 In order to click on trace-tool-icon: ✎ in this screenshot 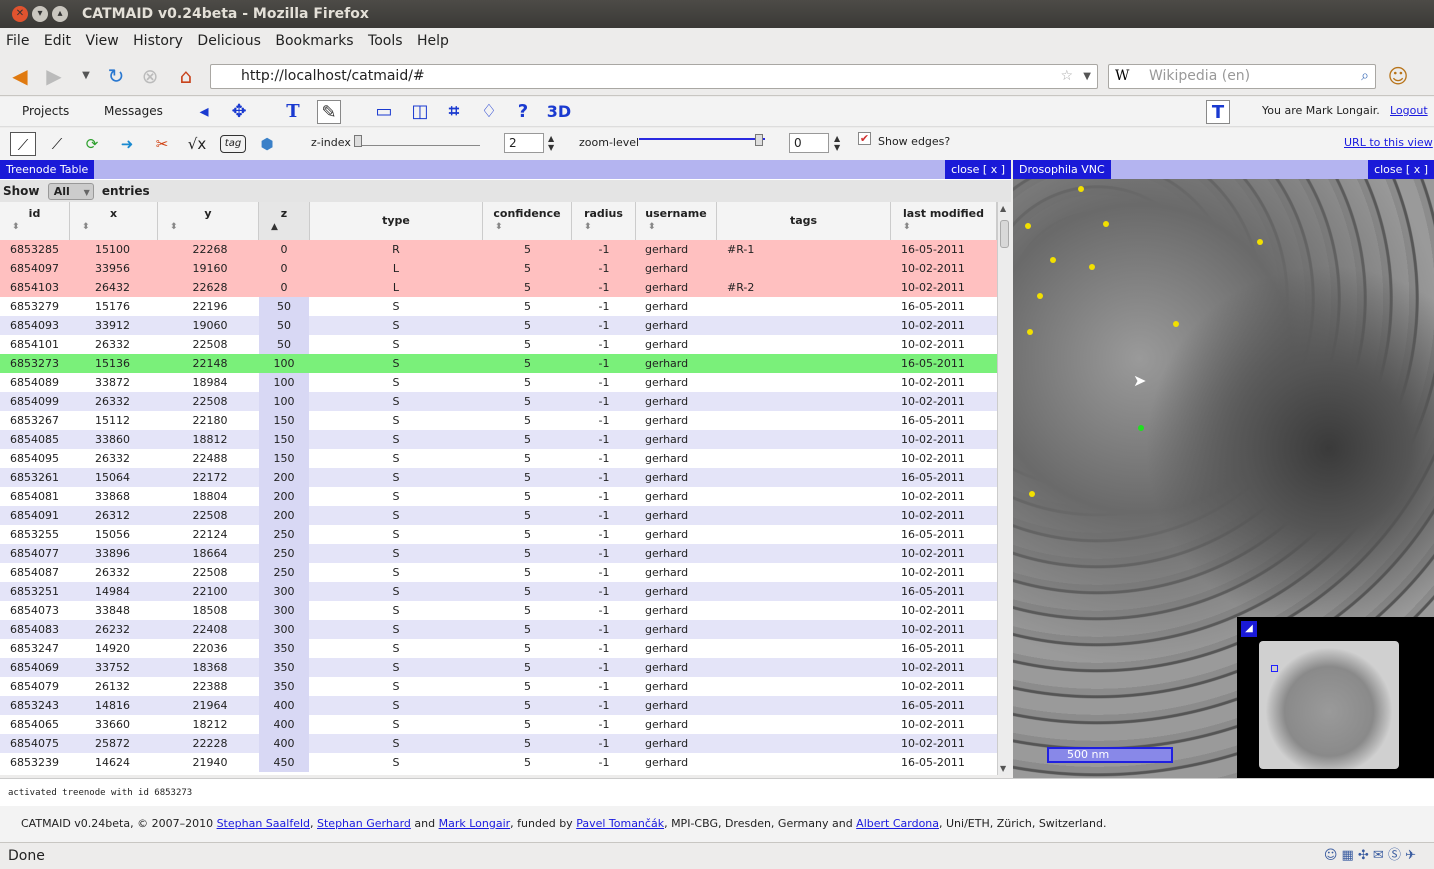, I will do `click(329, 112)`.